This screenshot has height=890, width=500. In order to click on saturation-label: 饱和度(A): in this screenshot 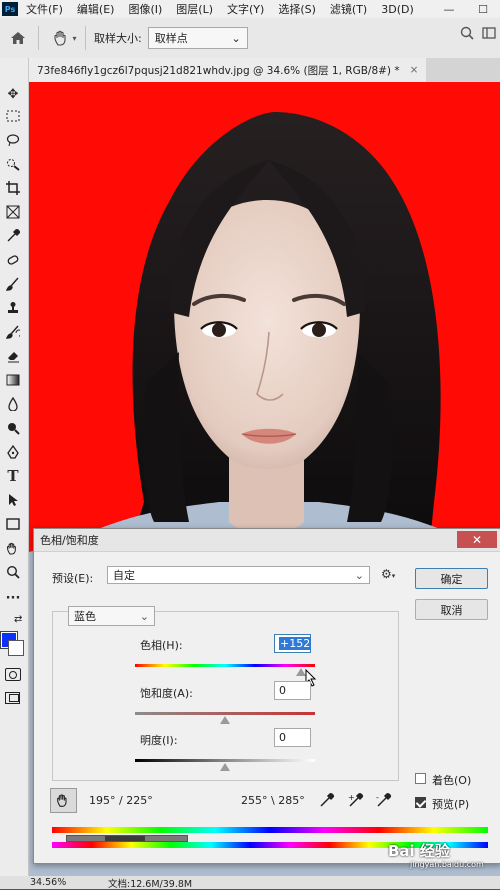, I will do `click(166, 693)`.